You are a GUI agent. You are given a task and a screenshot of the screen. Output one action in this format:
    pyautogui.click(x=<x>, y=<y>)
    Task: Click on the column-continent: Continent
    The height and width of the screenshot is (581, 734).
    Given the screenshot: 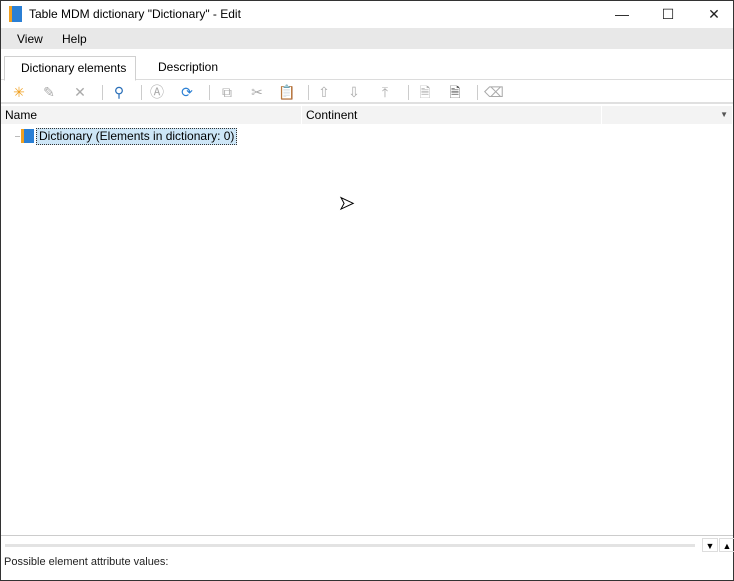 What is the action you would take?
    pyautogui.click(x=452, y=115)
    